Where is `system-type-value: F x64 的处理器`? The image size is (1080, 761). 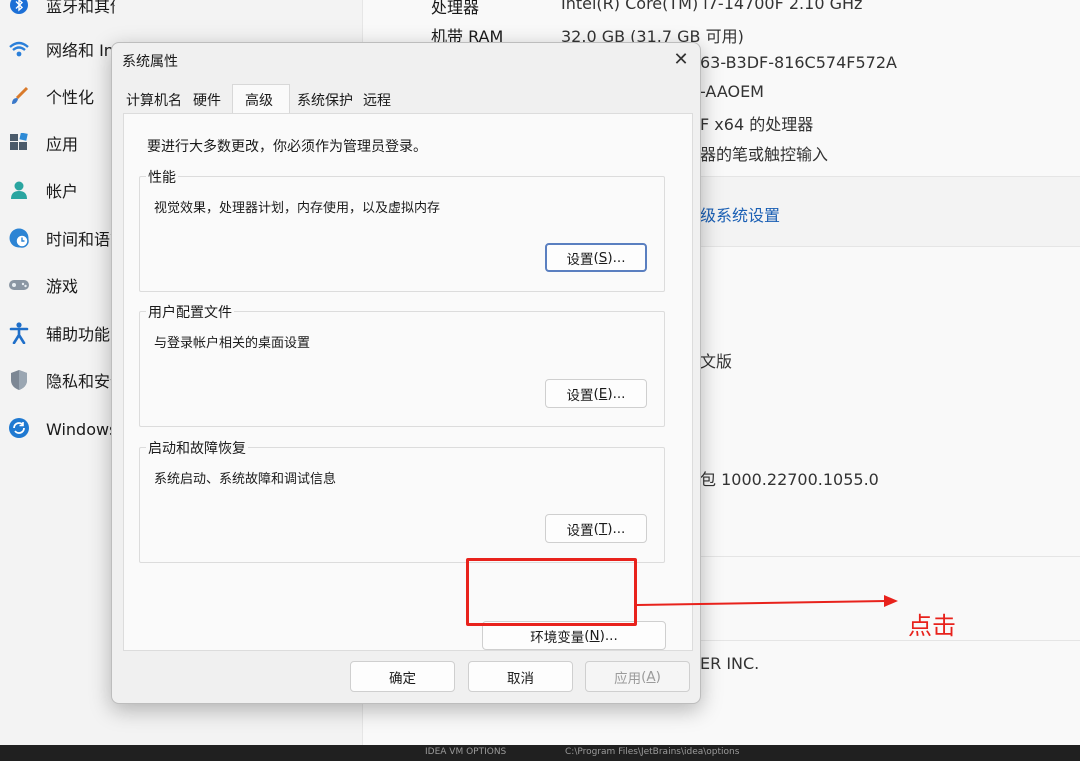
system-type-value: F x64 的处理器 is located at coordinates (757, 124).